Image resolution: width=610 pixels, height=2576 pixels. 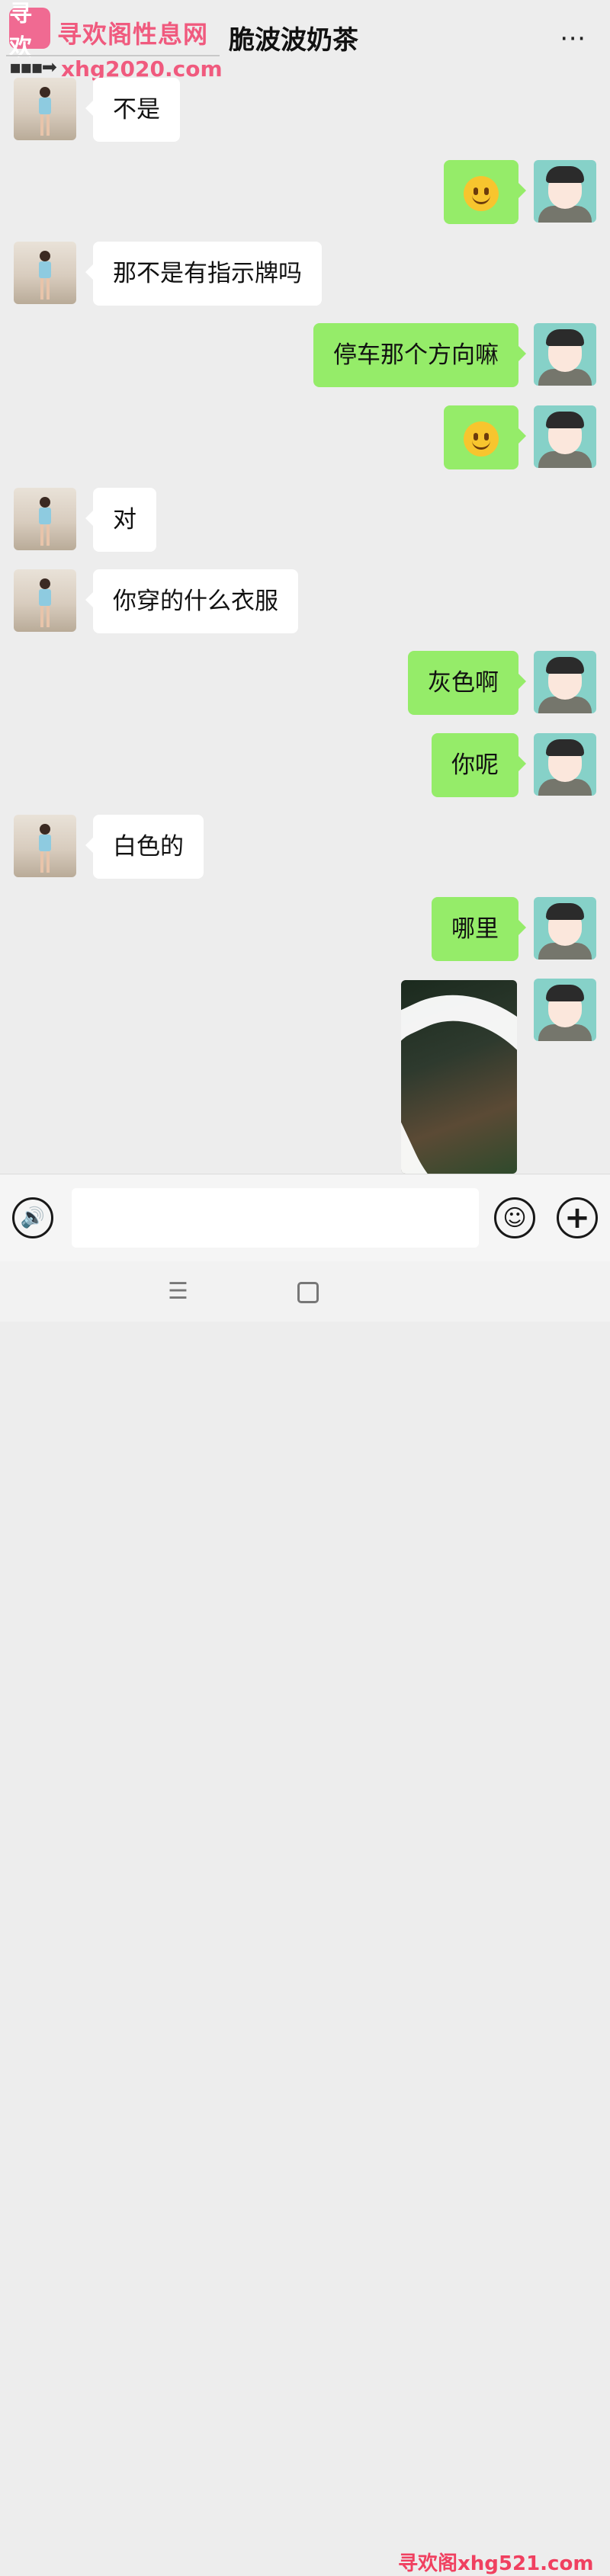 I want to click on emoji-icon: ☺, so click(x=514, y=1217).